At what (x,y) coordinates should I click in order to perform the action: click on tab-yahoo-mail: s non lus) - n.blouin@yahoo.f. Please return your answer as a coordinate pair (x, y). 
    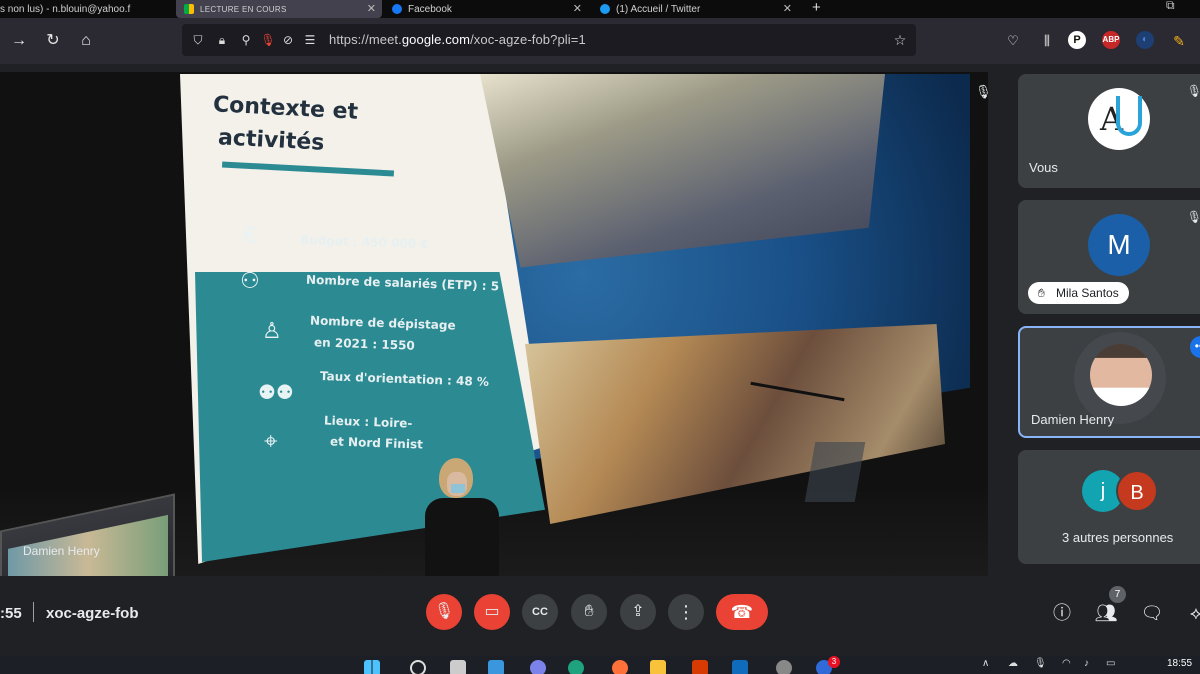
    Looking at the image, I should click on (85, 9).